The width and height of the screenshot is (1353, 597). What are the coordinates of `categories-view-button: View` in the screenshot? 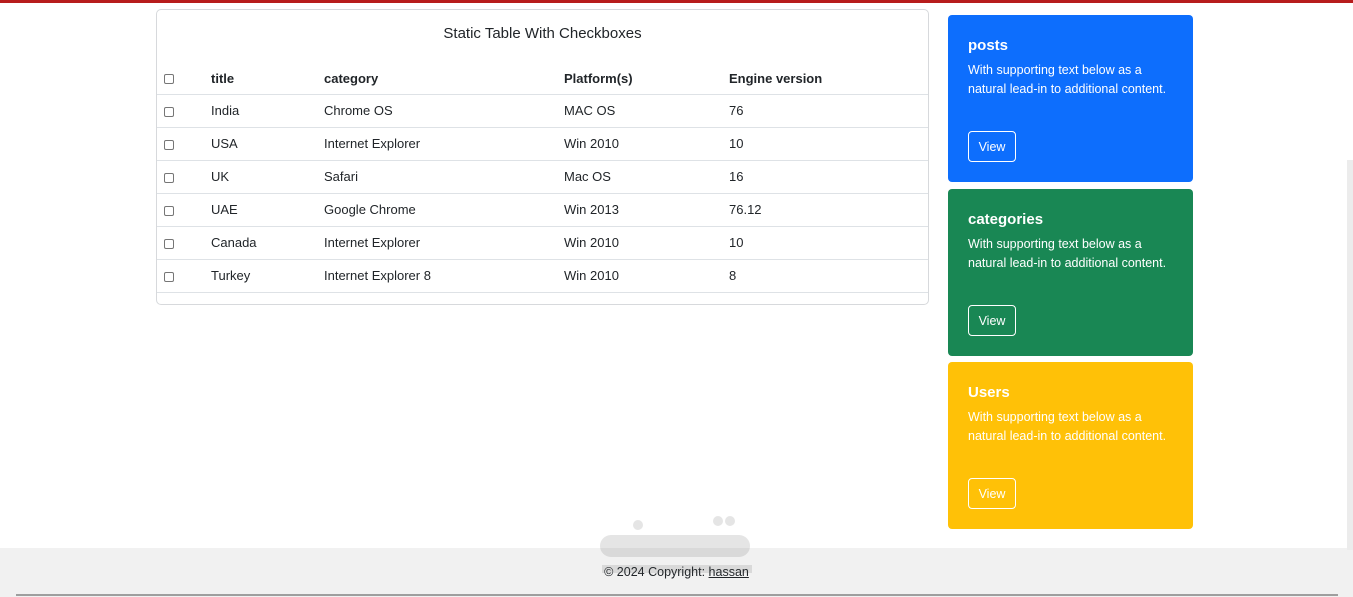 It's located at (992, 320).